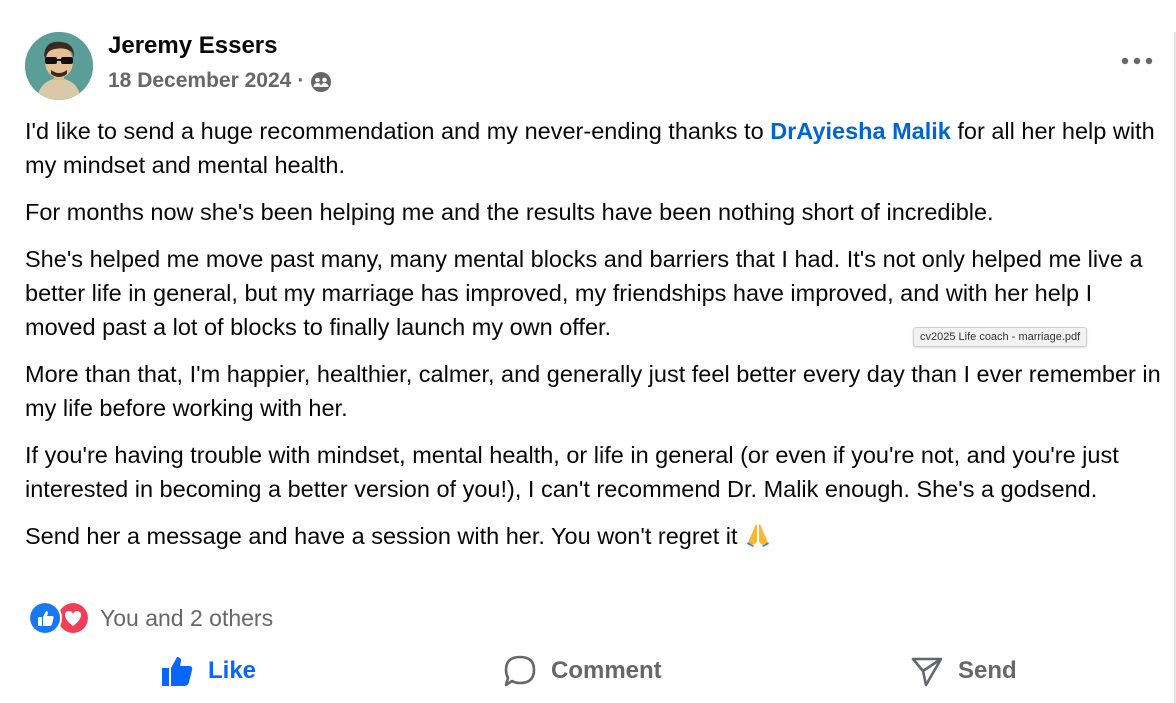 The height and width of the screenshot is (703, 1176). Describe the element at coordinates (45, 618) in the screenshot. I see `like-reaction-icon` at that location.